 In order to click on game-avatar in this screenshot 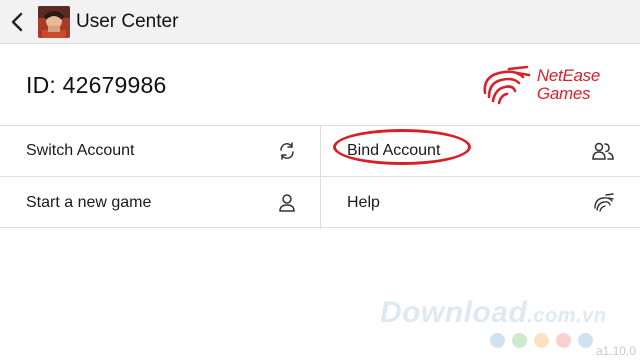, I will do `click(54, 21)`.